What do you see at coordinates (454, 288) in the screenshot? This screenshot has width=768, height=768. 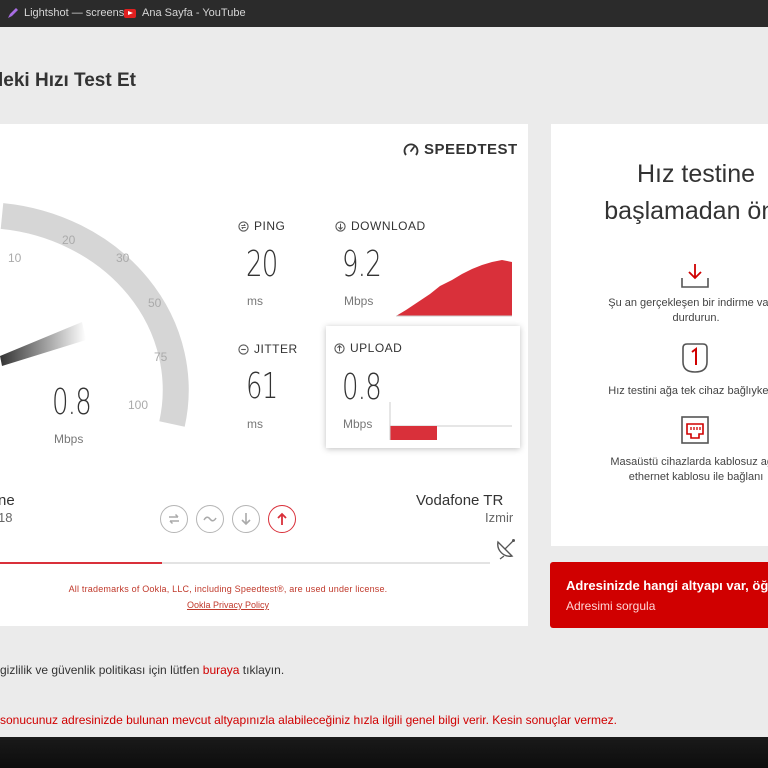 I see `download-graph` at bounding box center [454, 288].